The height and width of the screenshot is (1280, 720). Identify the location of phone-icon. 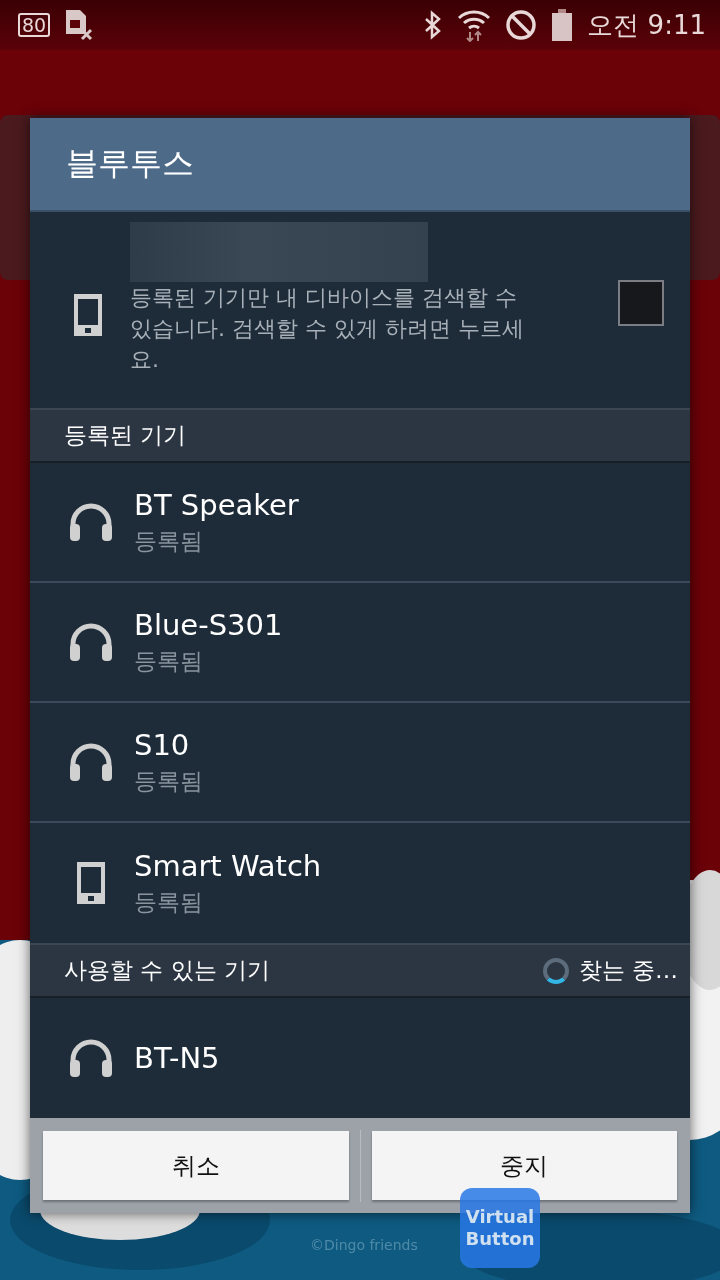
(88, 315).